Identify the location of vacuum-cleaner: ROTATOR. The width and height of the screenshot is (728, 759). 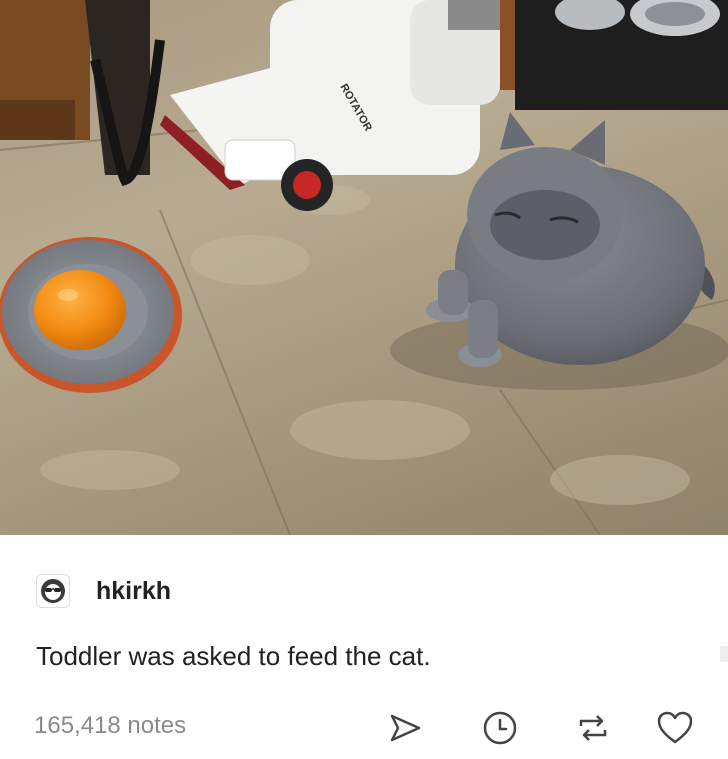
(333, 105).